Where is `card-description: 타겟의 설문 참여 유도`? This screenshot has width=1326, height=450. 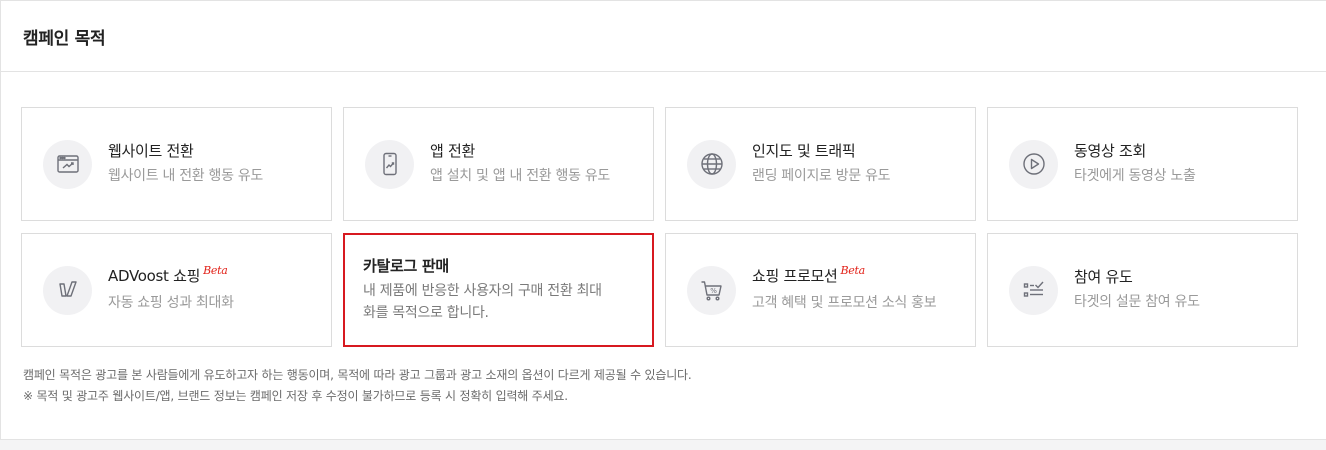
card-description: 타겟의 설문 참여 유도 is located at coordinates (1137, 302).